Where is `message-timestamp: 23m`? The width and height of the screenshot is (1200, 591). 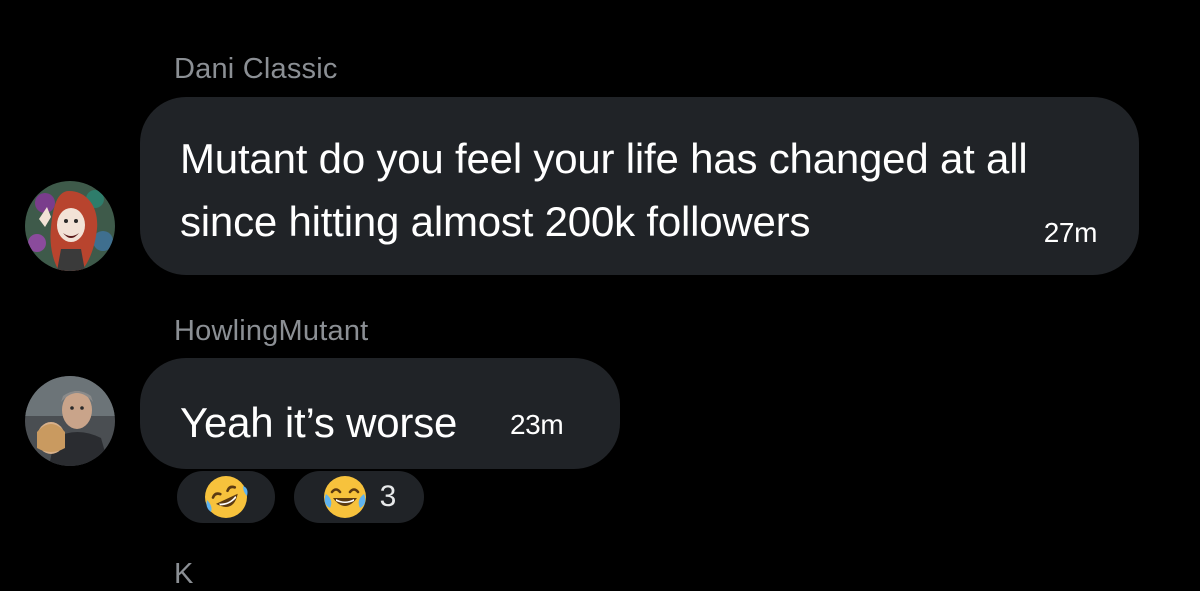
message-timestamp: 23m is located at coordinates (537, 424).